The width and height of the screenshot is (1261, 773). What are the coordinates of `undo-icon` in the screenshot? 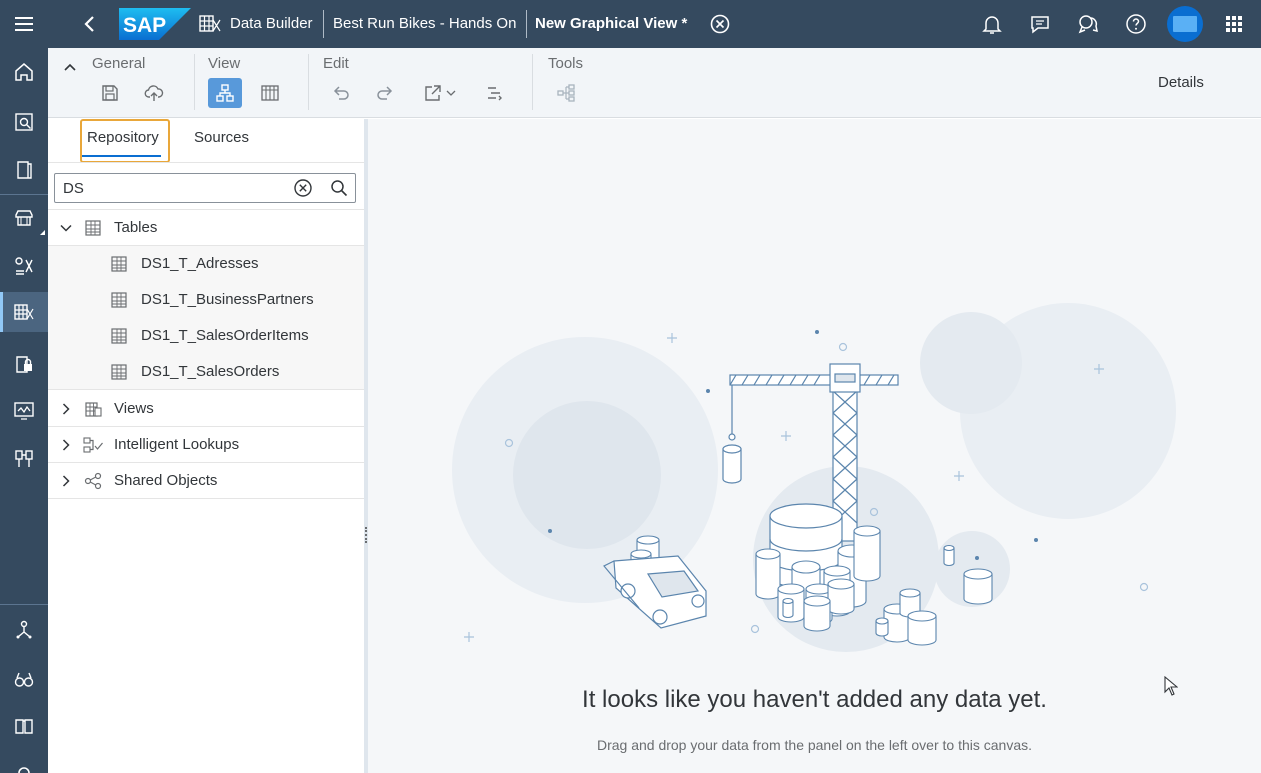 It's located at (341, 93).